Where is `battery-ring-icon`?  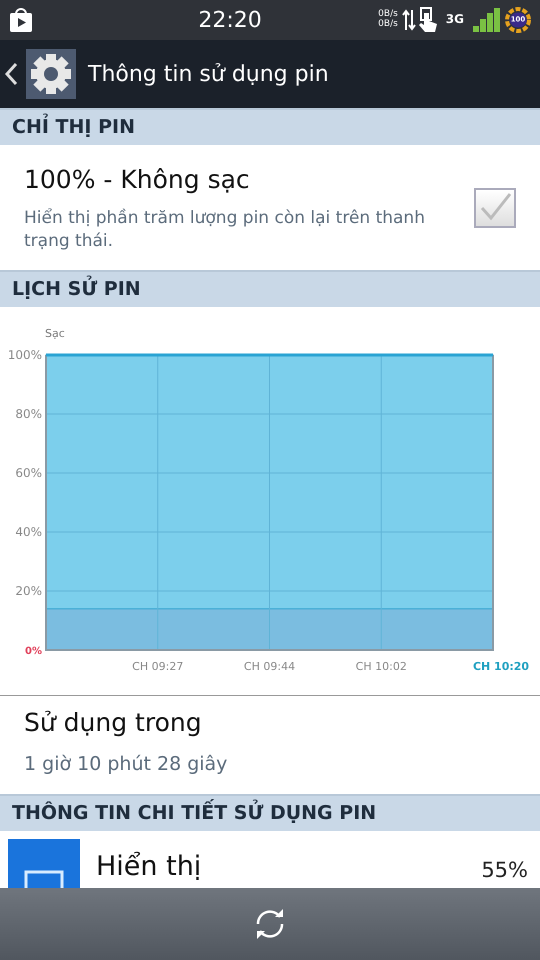
battery-ring-icon is located at coordinates (518, 20).